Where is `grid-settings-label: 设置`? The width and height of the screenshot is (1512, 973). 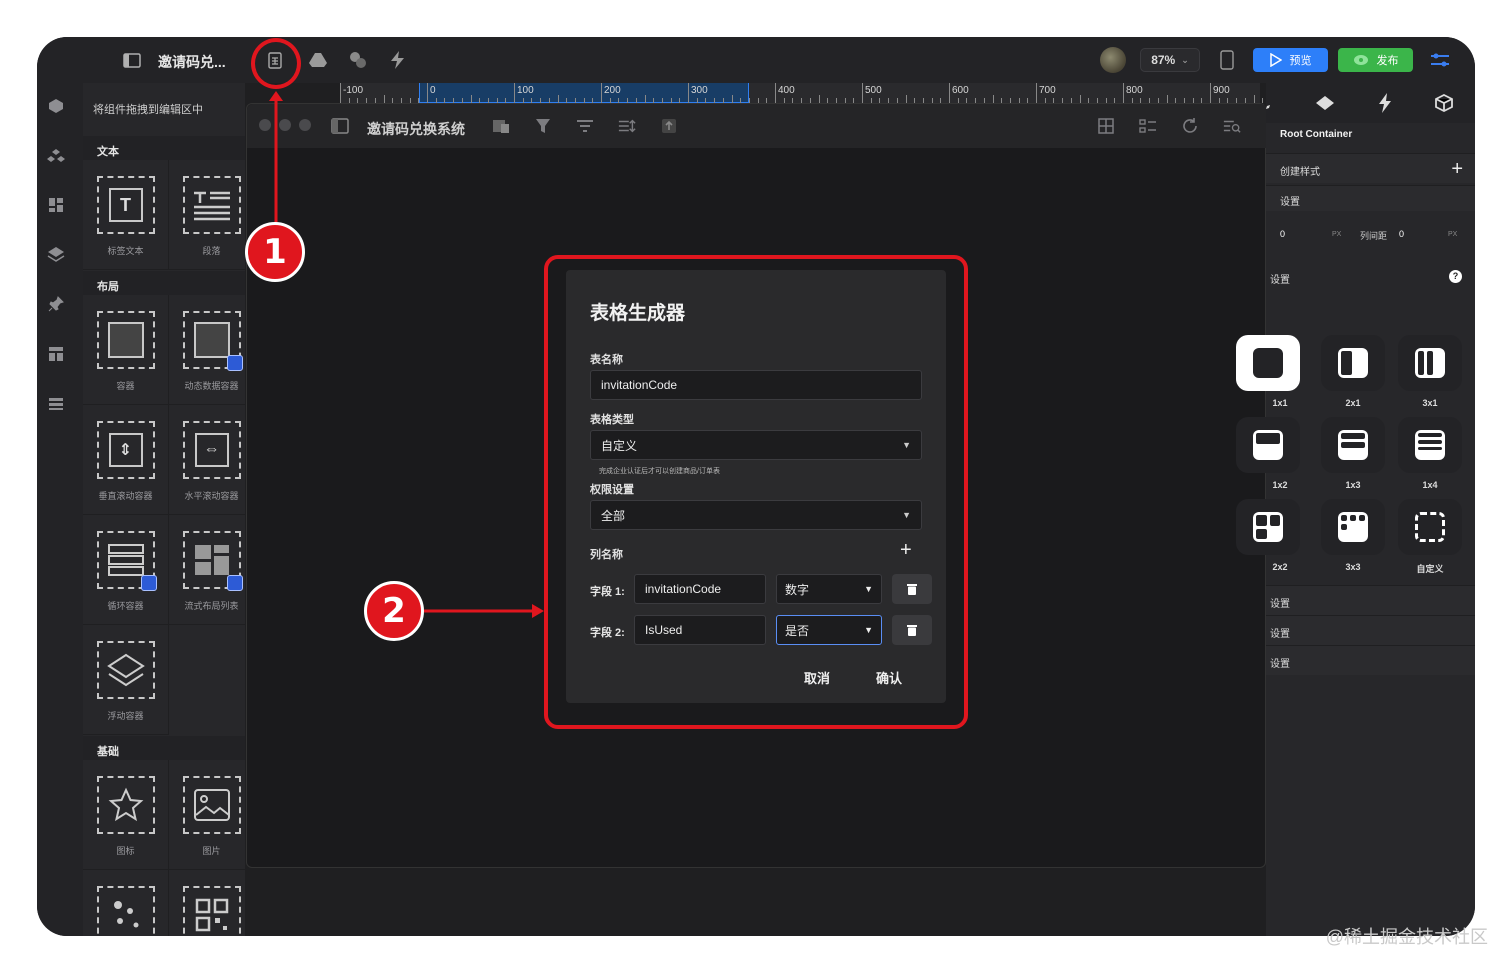 grid-settings-label: 设置 is located at coordinates (1280, 280).